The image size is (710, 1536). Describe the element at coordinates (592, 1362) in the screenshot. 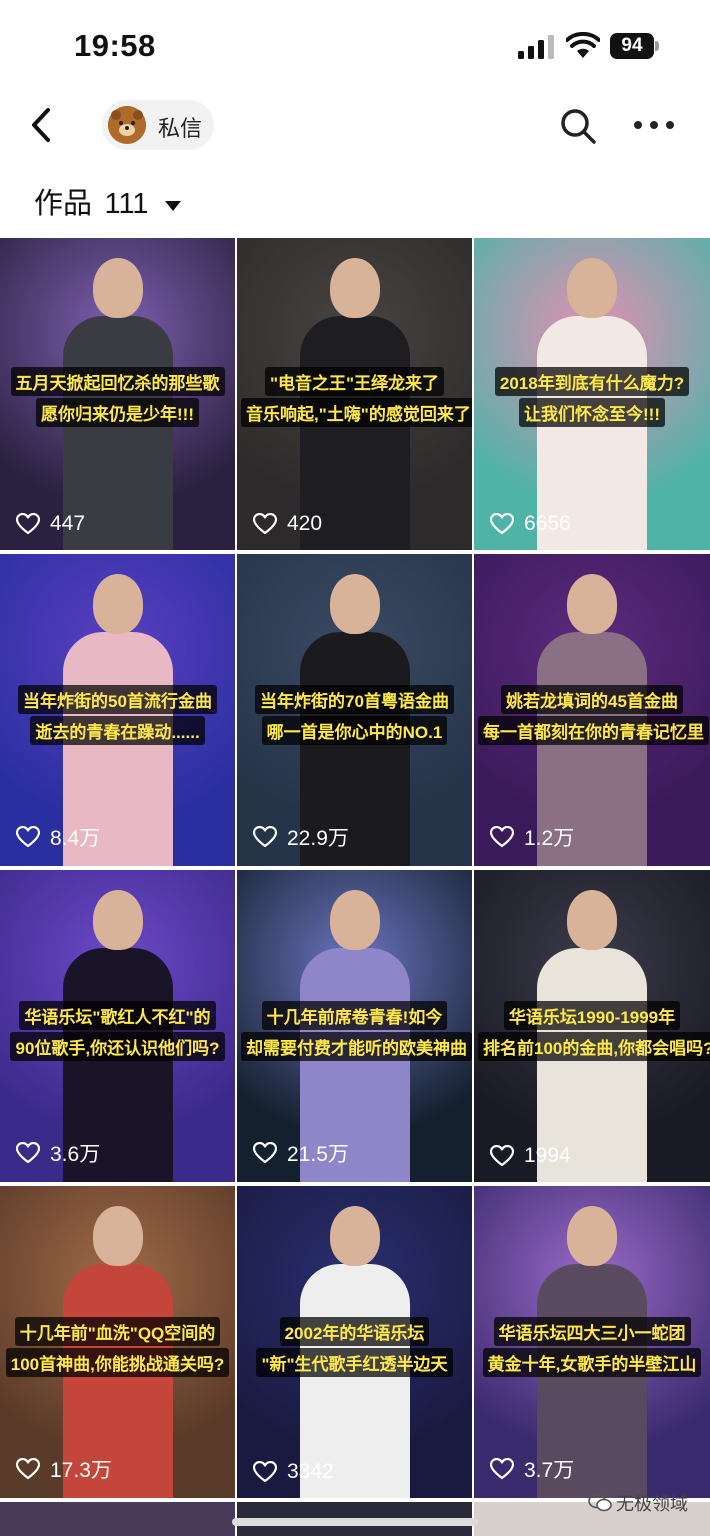

I see `caption-line: 黄金十年,女歌手的半壁江山` at that location.